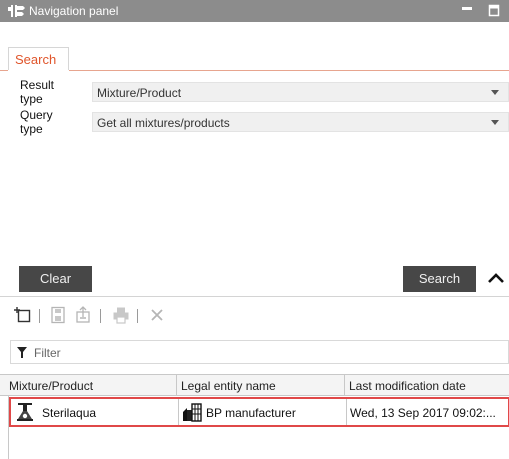 This screenshot has height=459, width=509. I want to click on toolbar, so click(254, 315).